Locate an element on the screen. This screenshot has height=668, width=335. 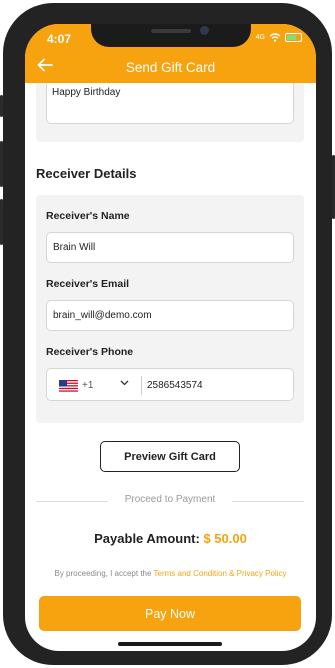
message-card: Happy Birthday is located at coordinates (170, 112).